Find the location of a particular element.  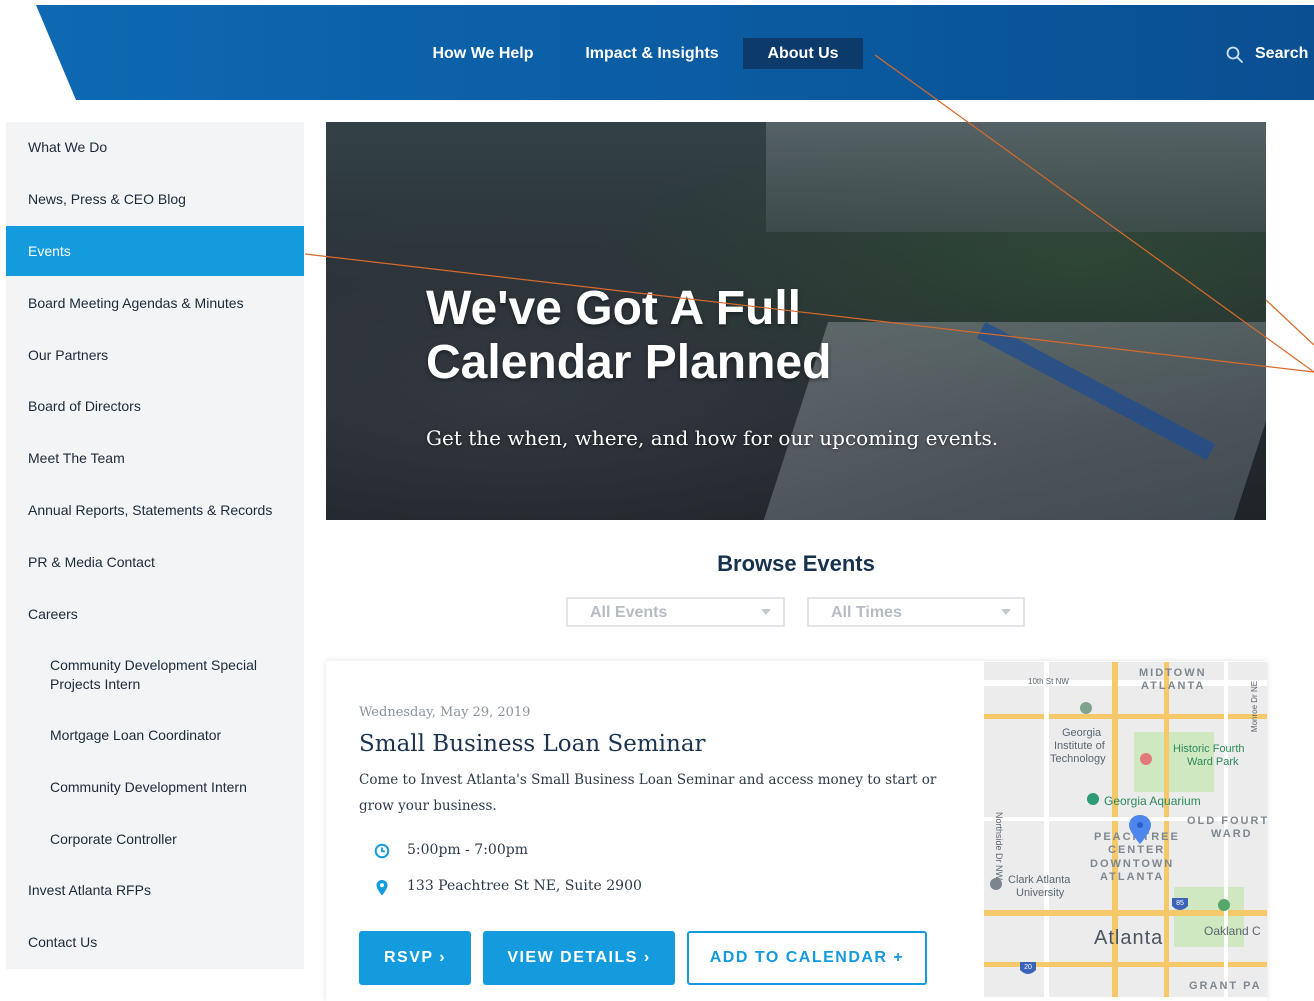

filter-times-select: All Times is located at coordinates (916, 612).